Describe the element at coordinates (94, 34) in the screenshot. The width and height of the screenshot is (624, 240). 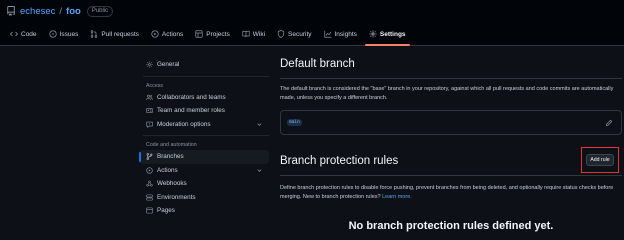
I see `pull-request-icon` at that location.